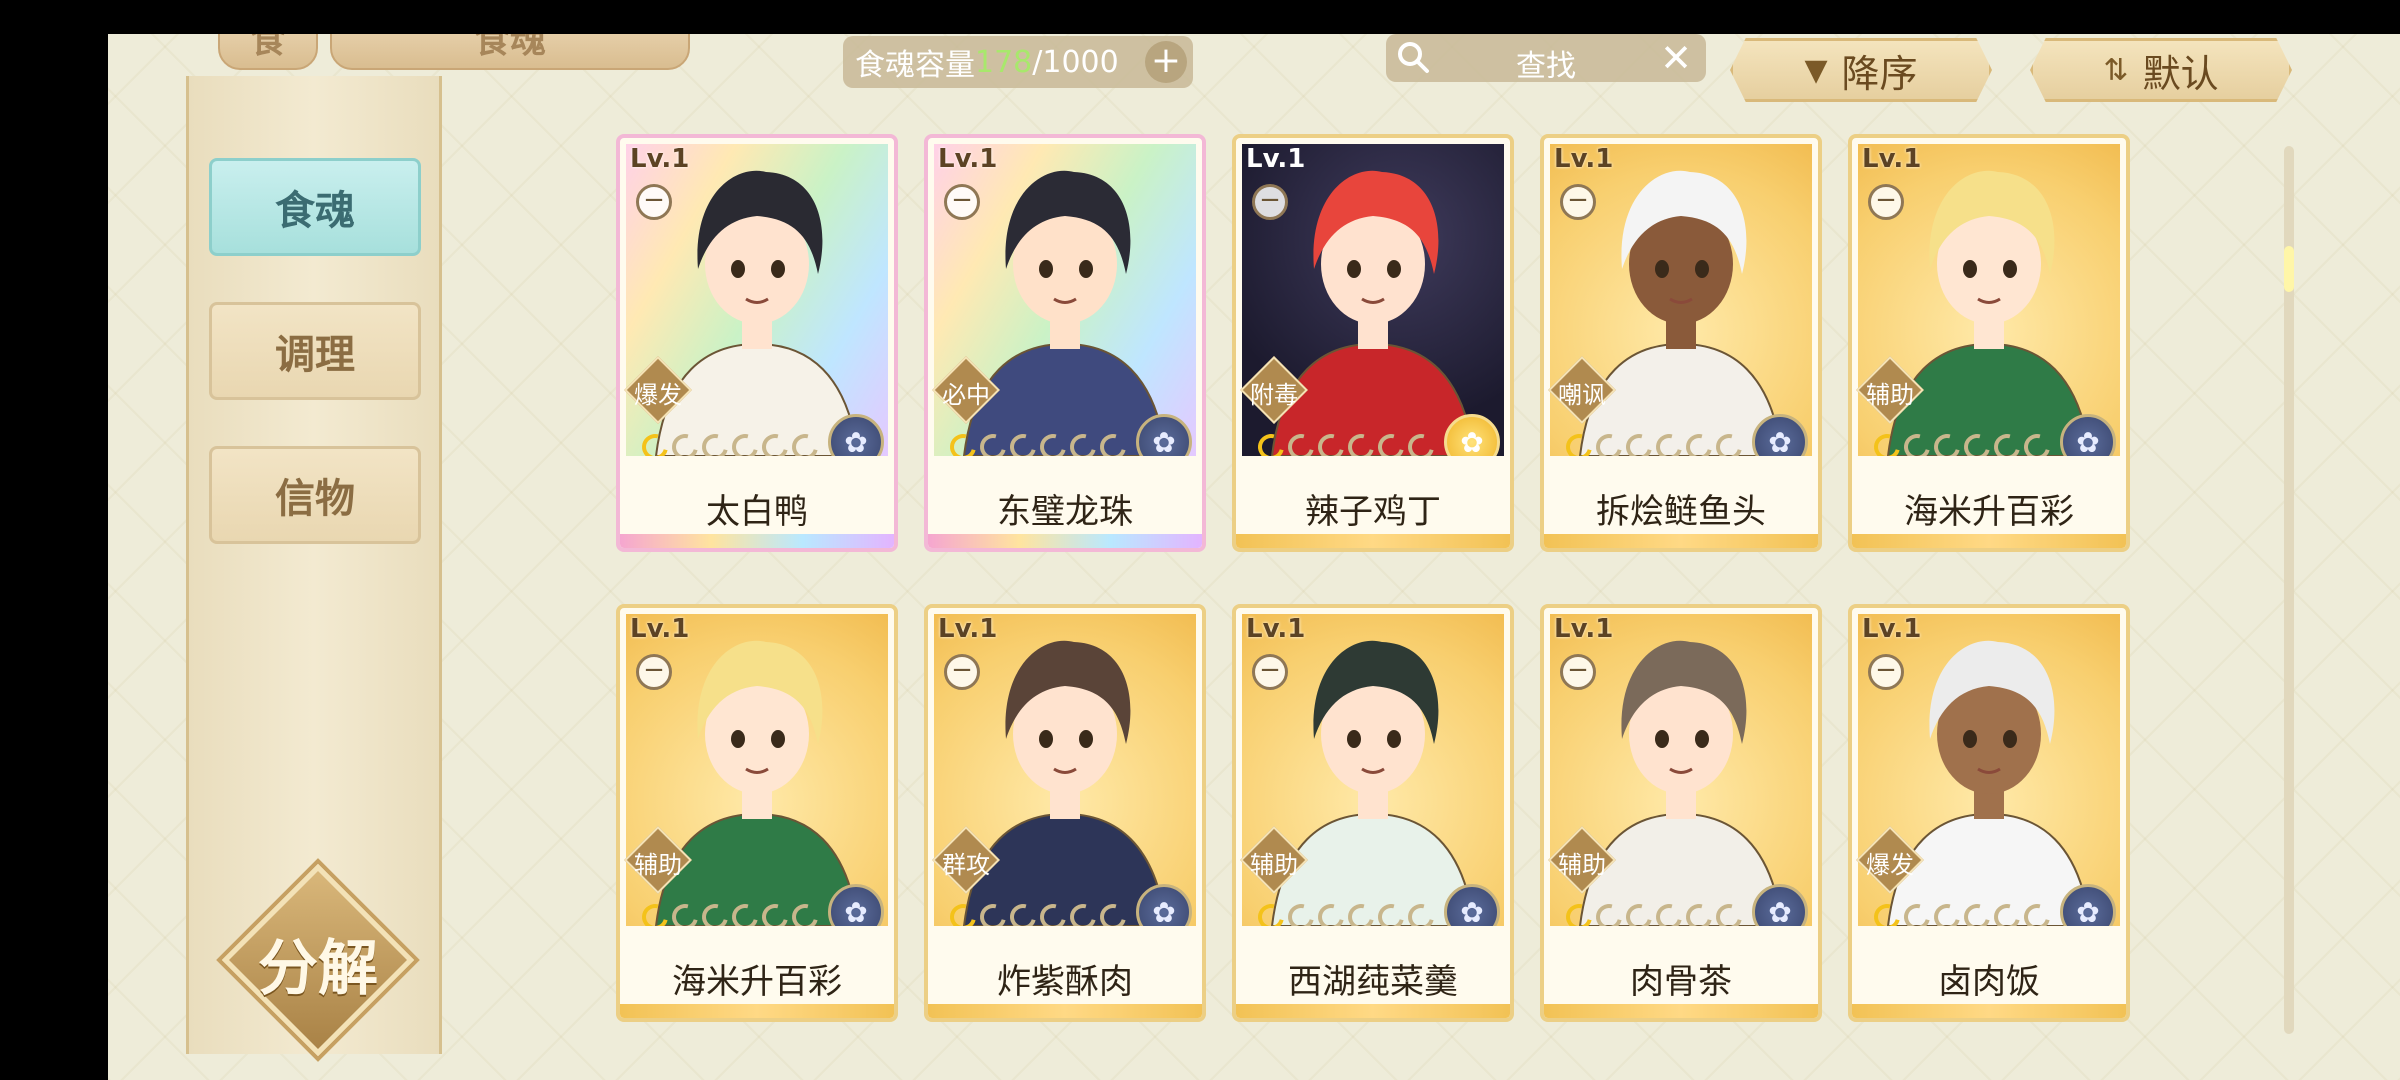 The width and height of the screenshot is (2400, 1080). What do you see at coordinates (1254, 68) in the screenshot?
I see `top-bar: 食 食魂 食魂容量 178 /1000 + 查找 ✕ ▼ 降序 ⇅ 默认` at bounding box center [1254, 68].